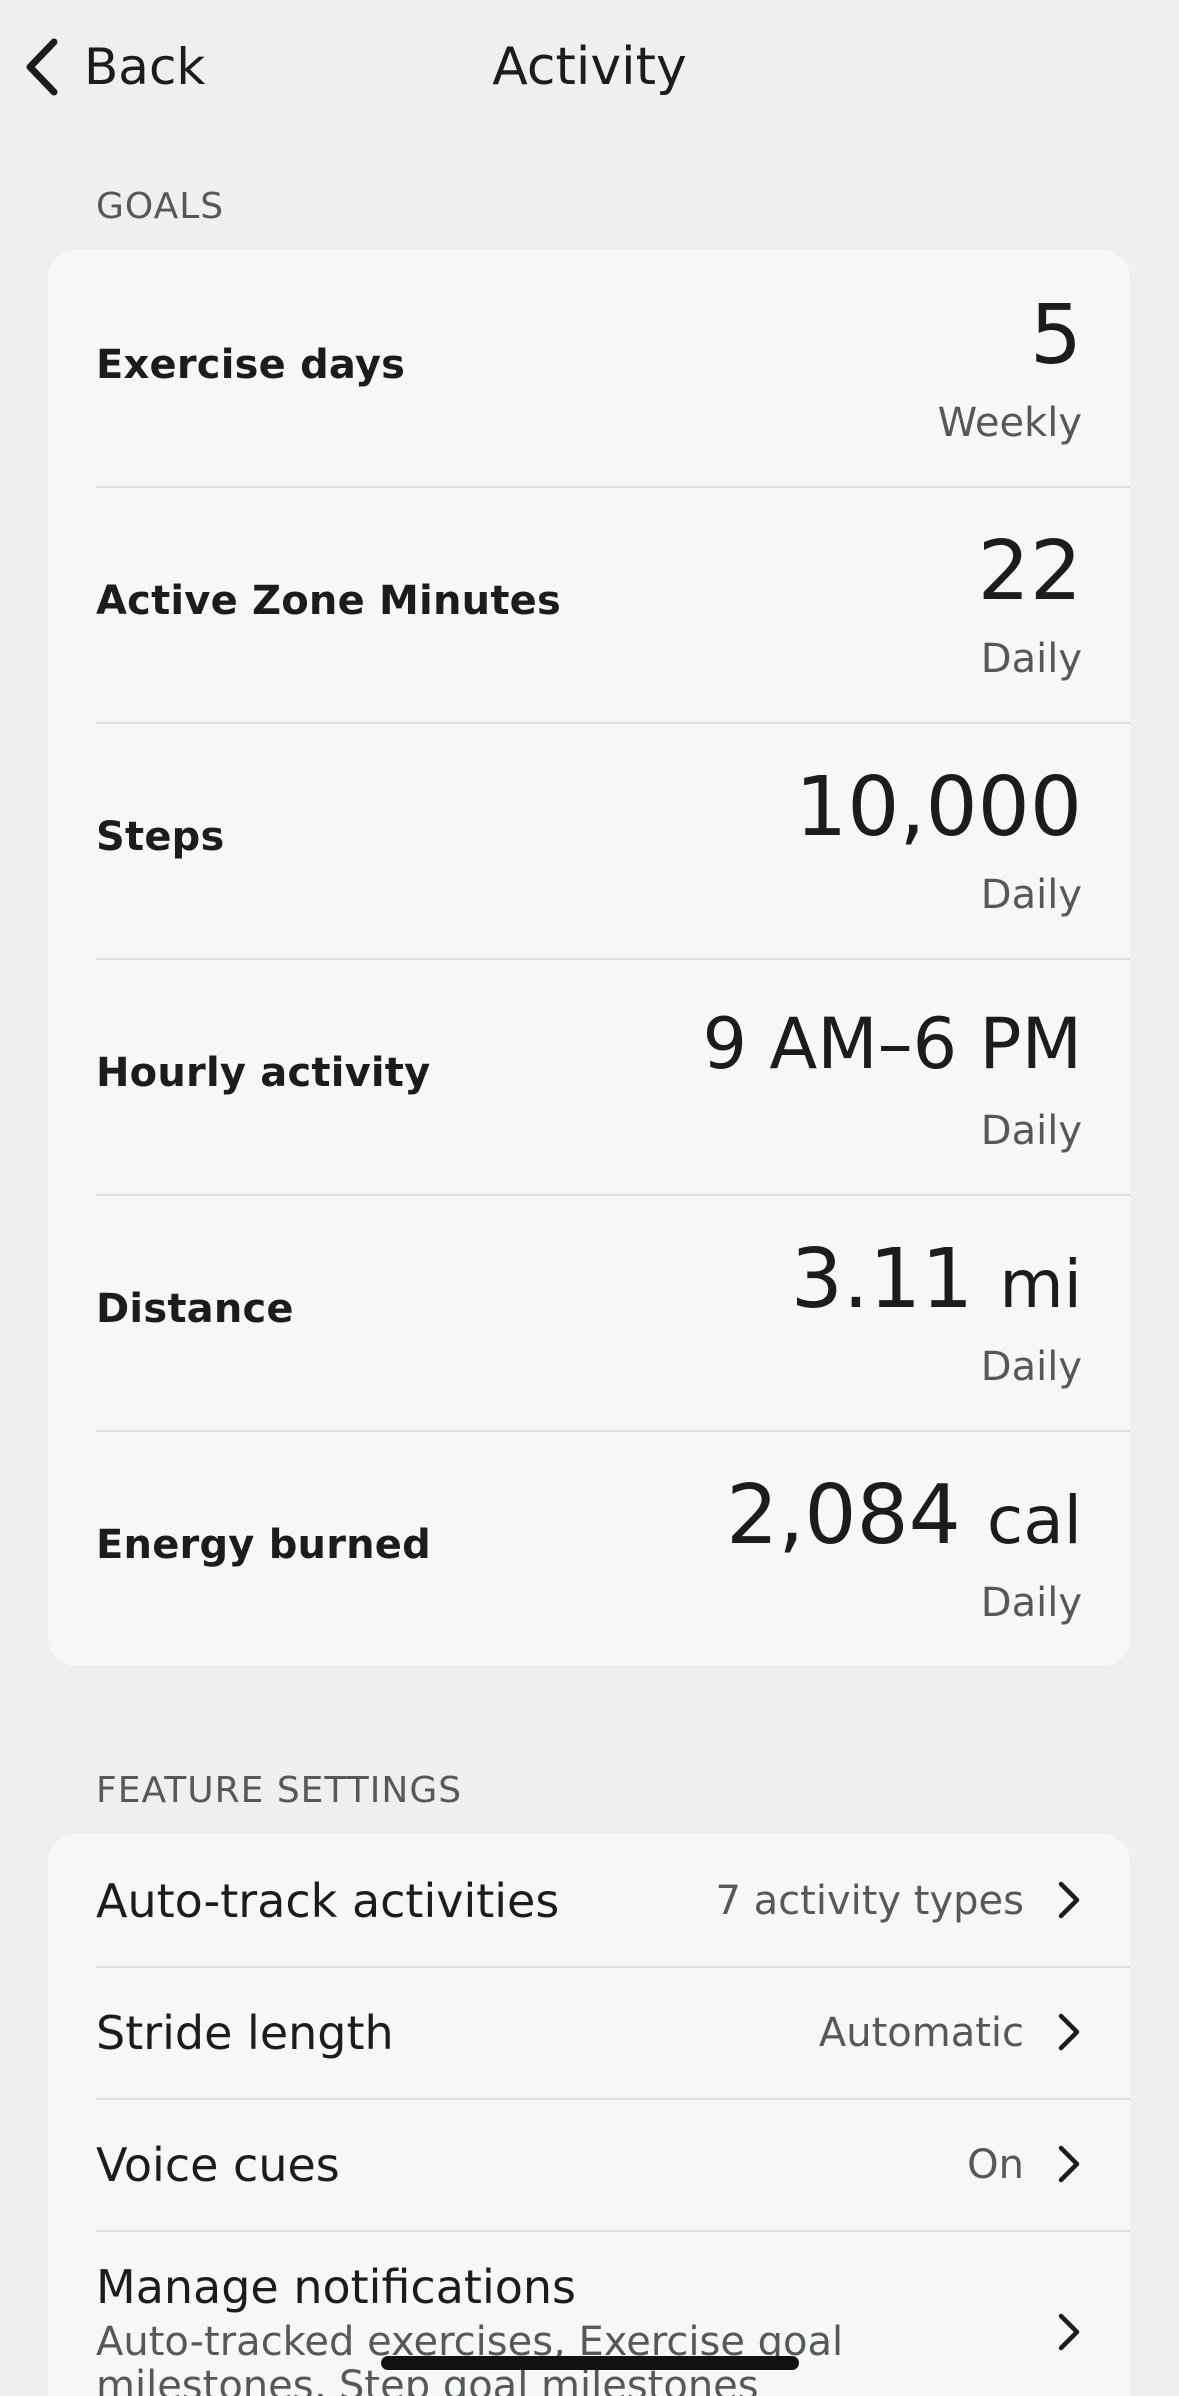  I want to click on goal-value-number: 5, so click(1055, 335).